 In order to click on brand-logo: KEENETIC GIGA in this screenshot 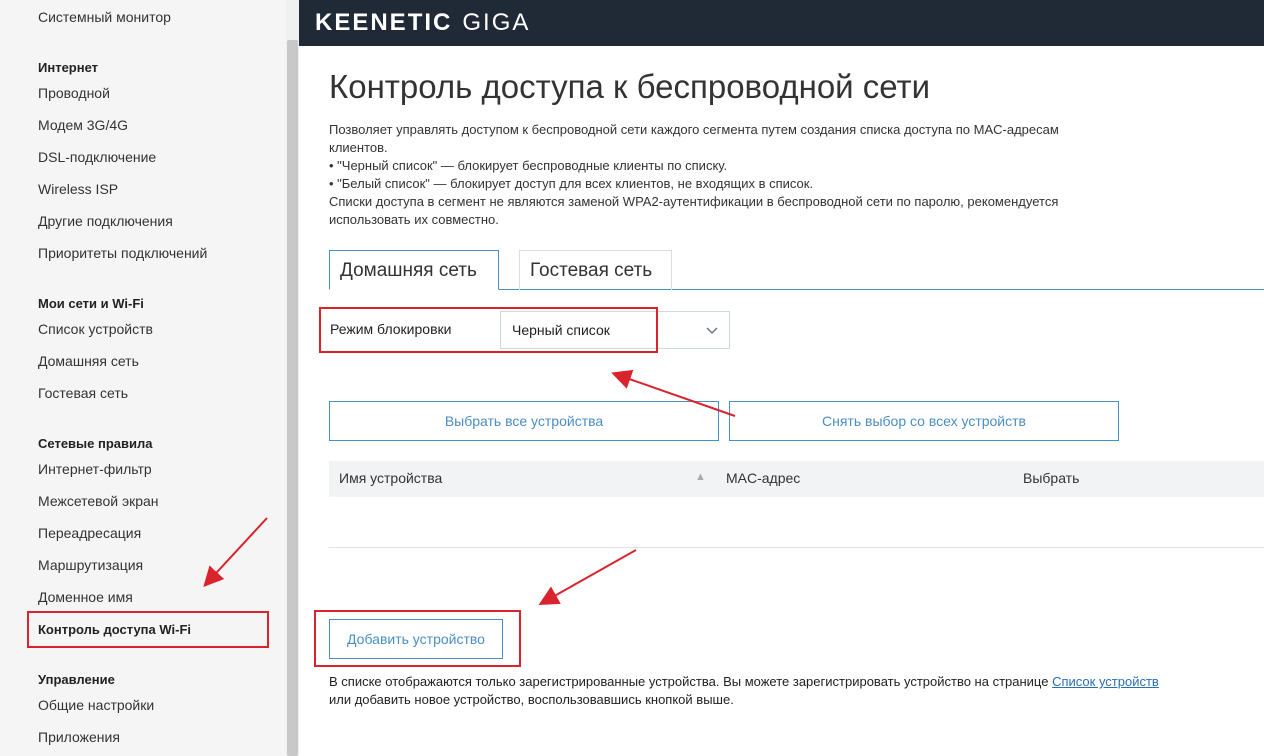, I will do `click(422, 23)`.